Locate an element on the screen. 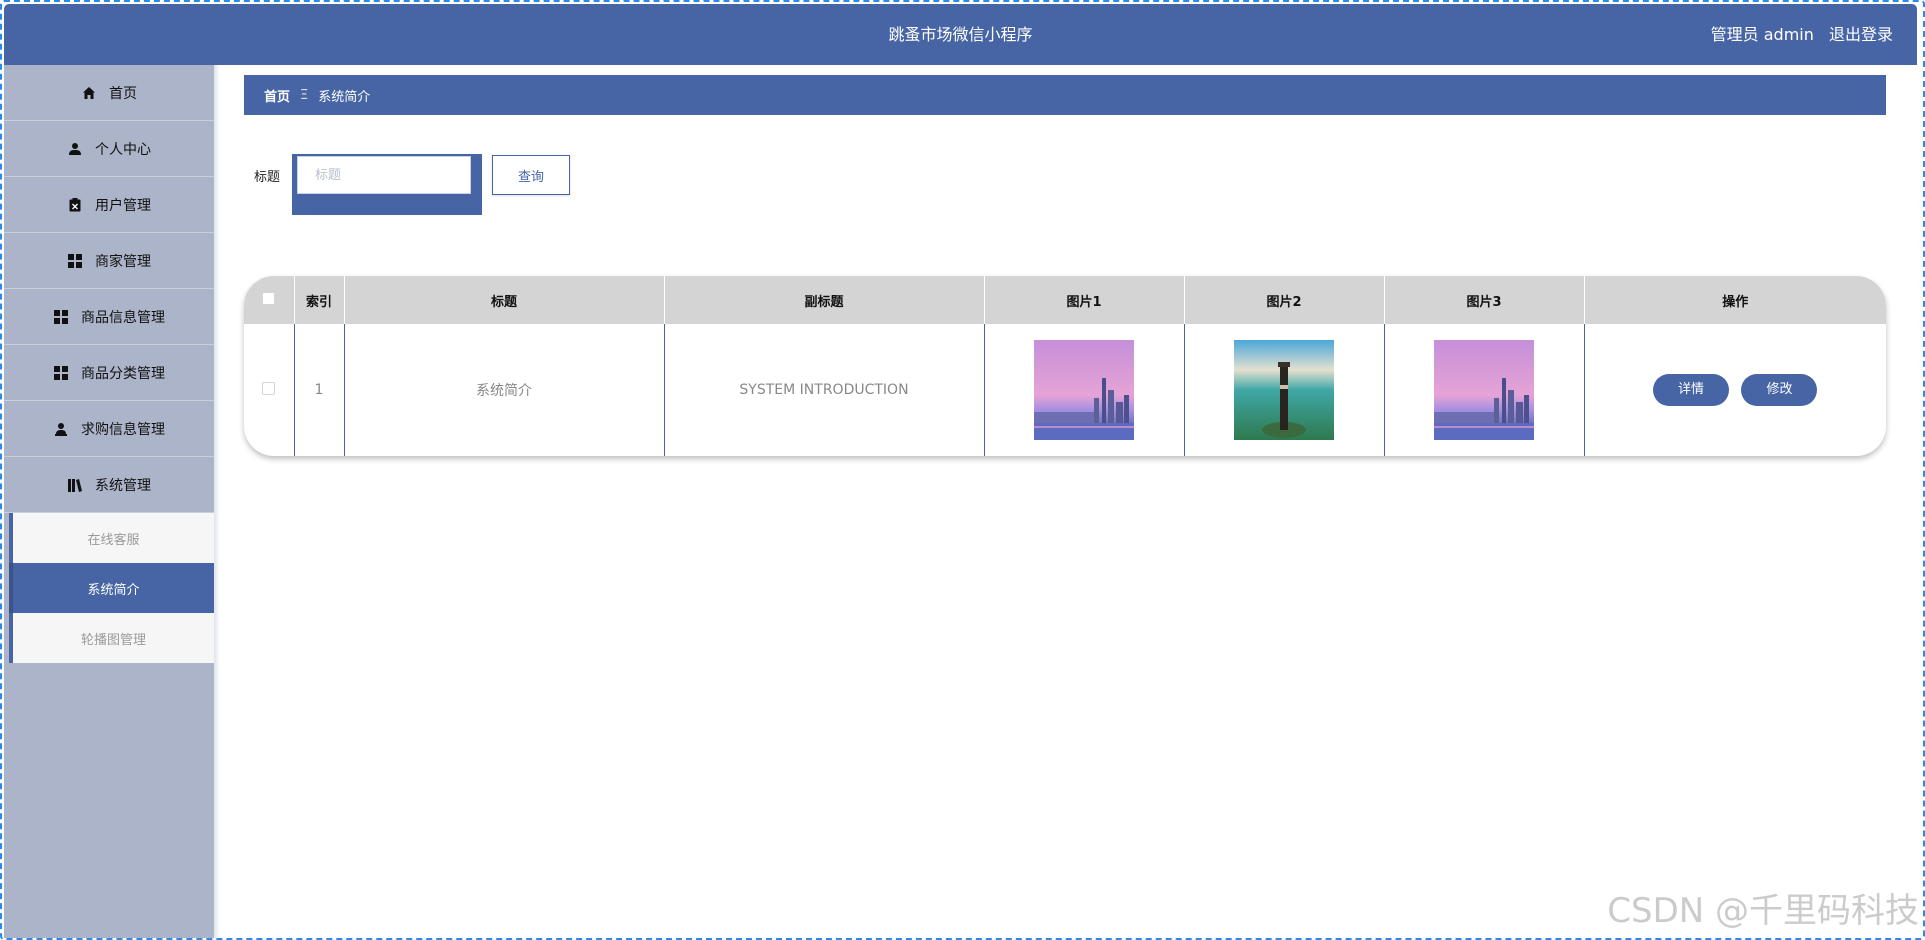 The image size is (1925, 940). column-header: 副标题 is located at coordinates (824, 300).